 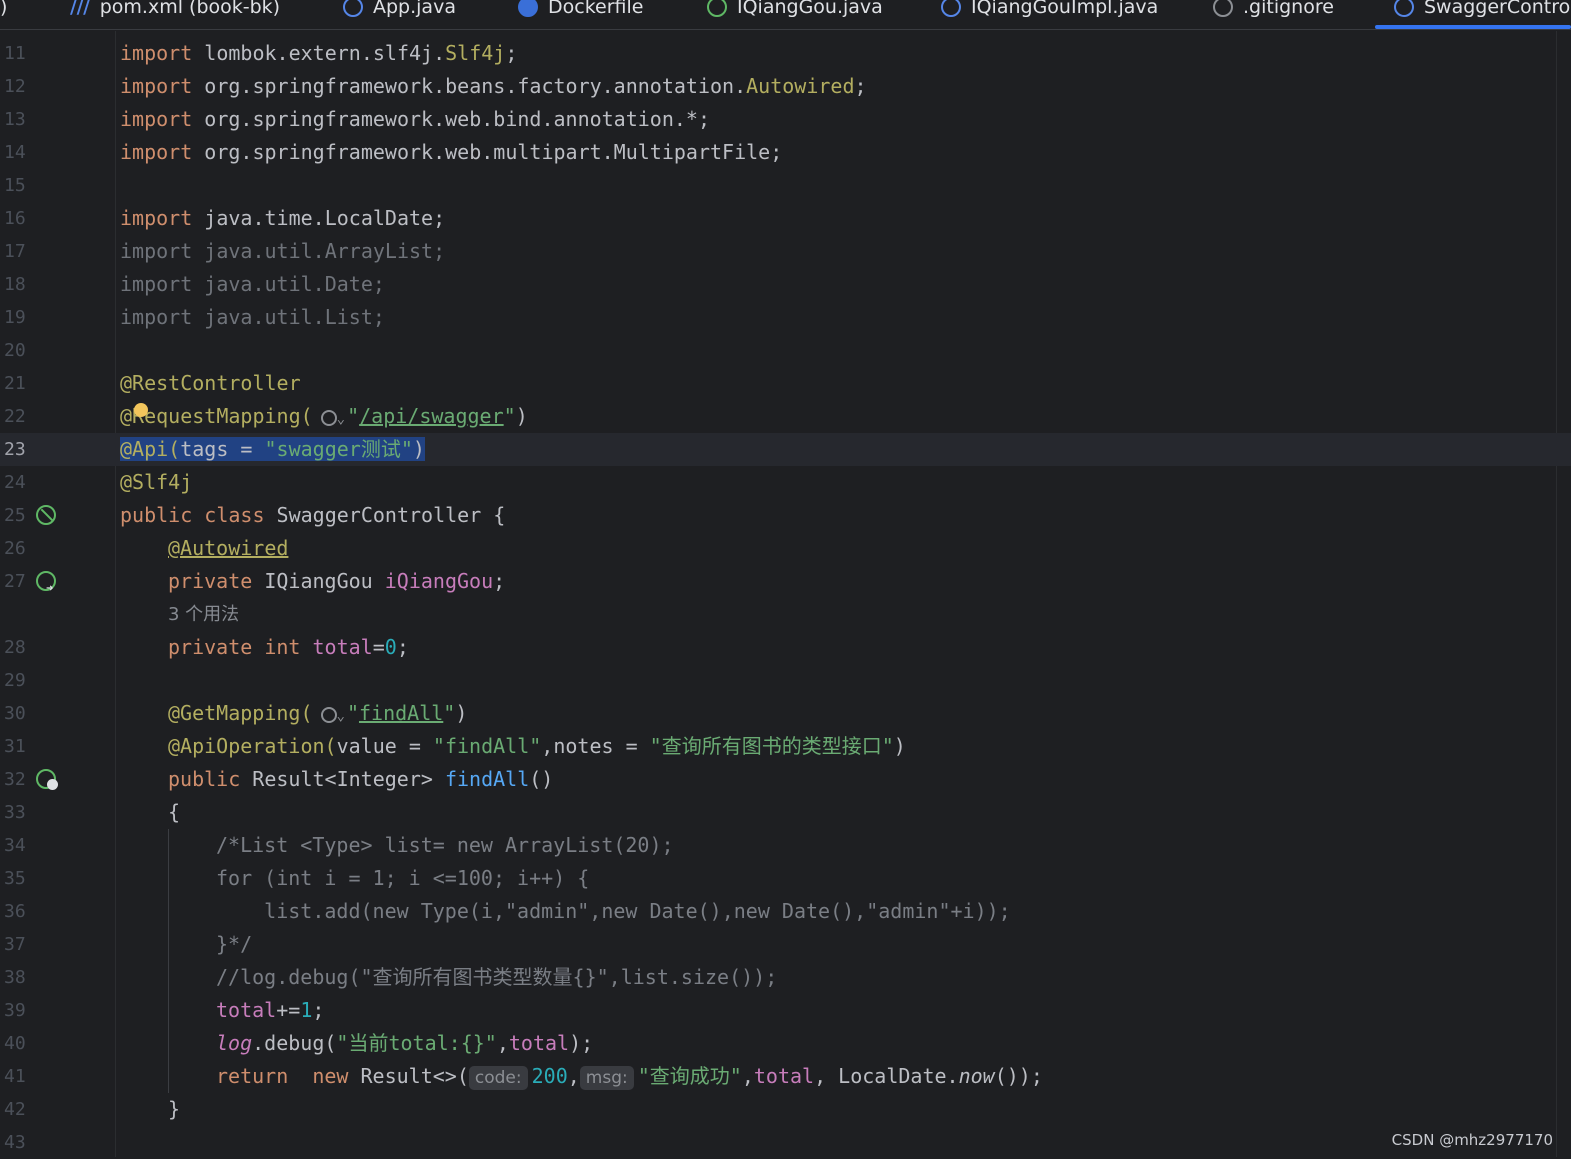 What do you see at coordinates (261, 53) in the screenshot?
I see `code-line: 11 import lombok.extern.slf4j.Slf4j;` at bounding box center [261, 53].